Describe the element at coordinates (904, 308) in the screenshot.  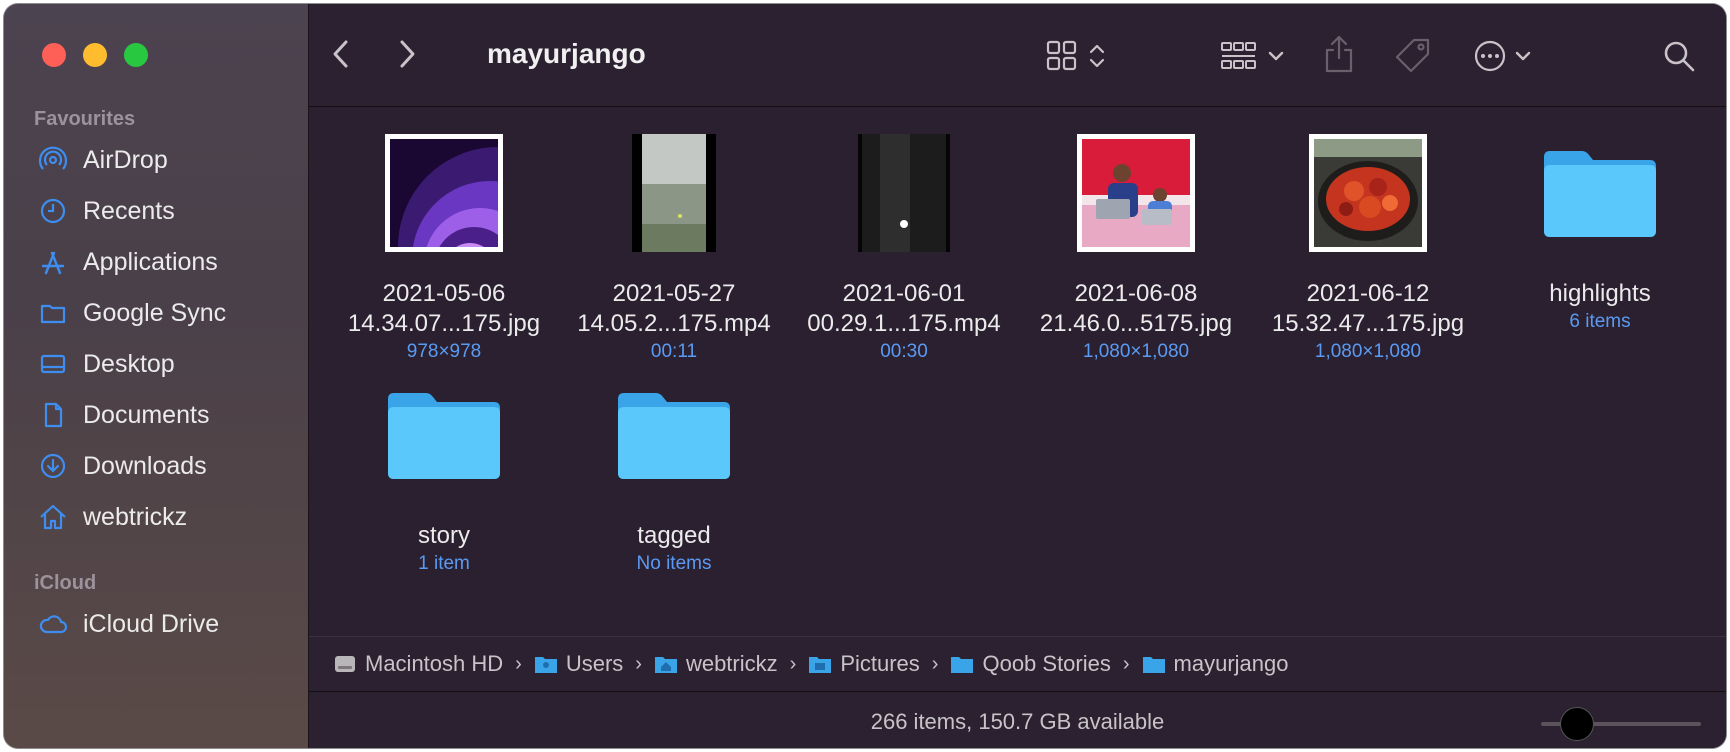
I see `file-name: 2021-06-01 00.29.1...175.mp4` at that location.